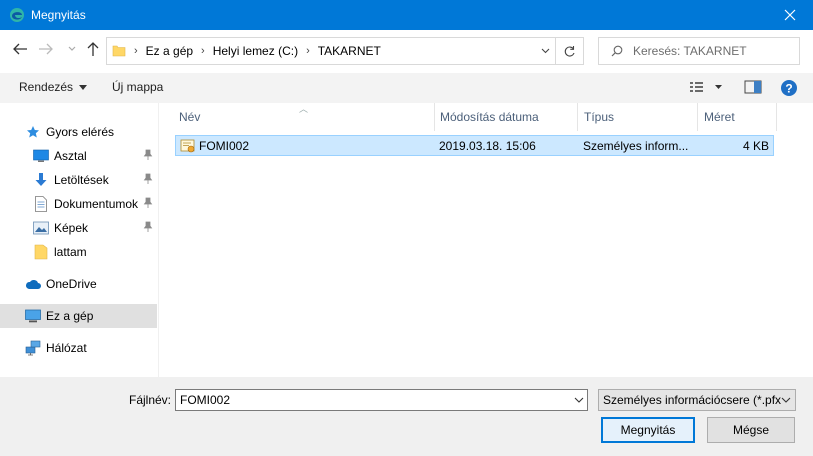 This screenshot has width=813, height=456. I want to click on computer-icon, so click(33, 316).